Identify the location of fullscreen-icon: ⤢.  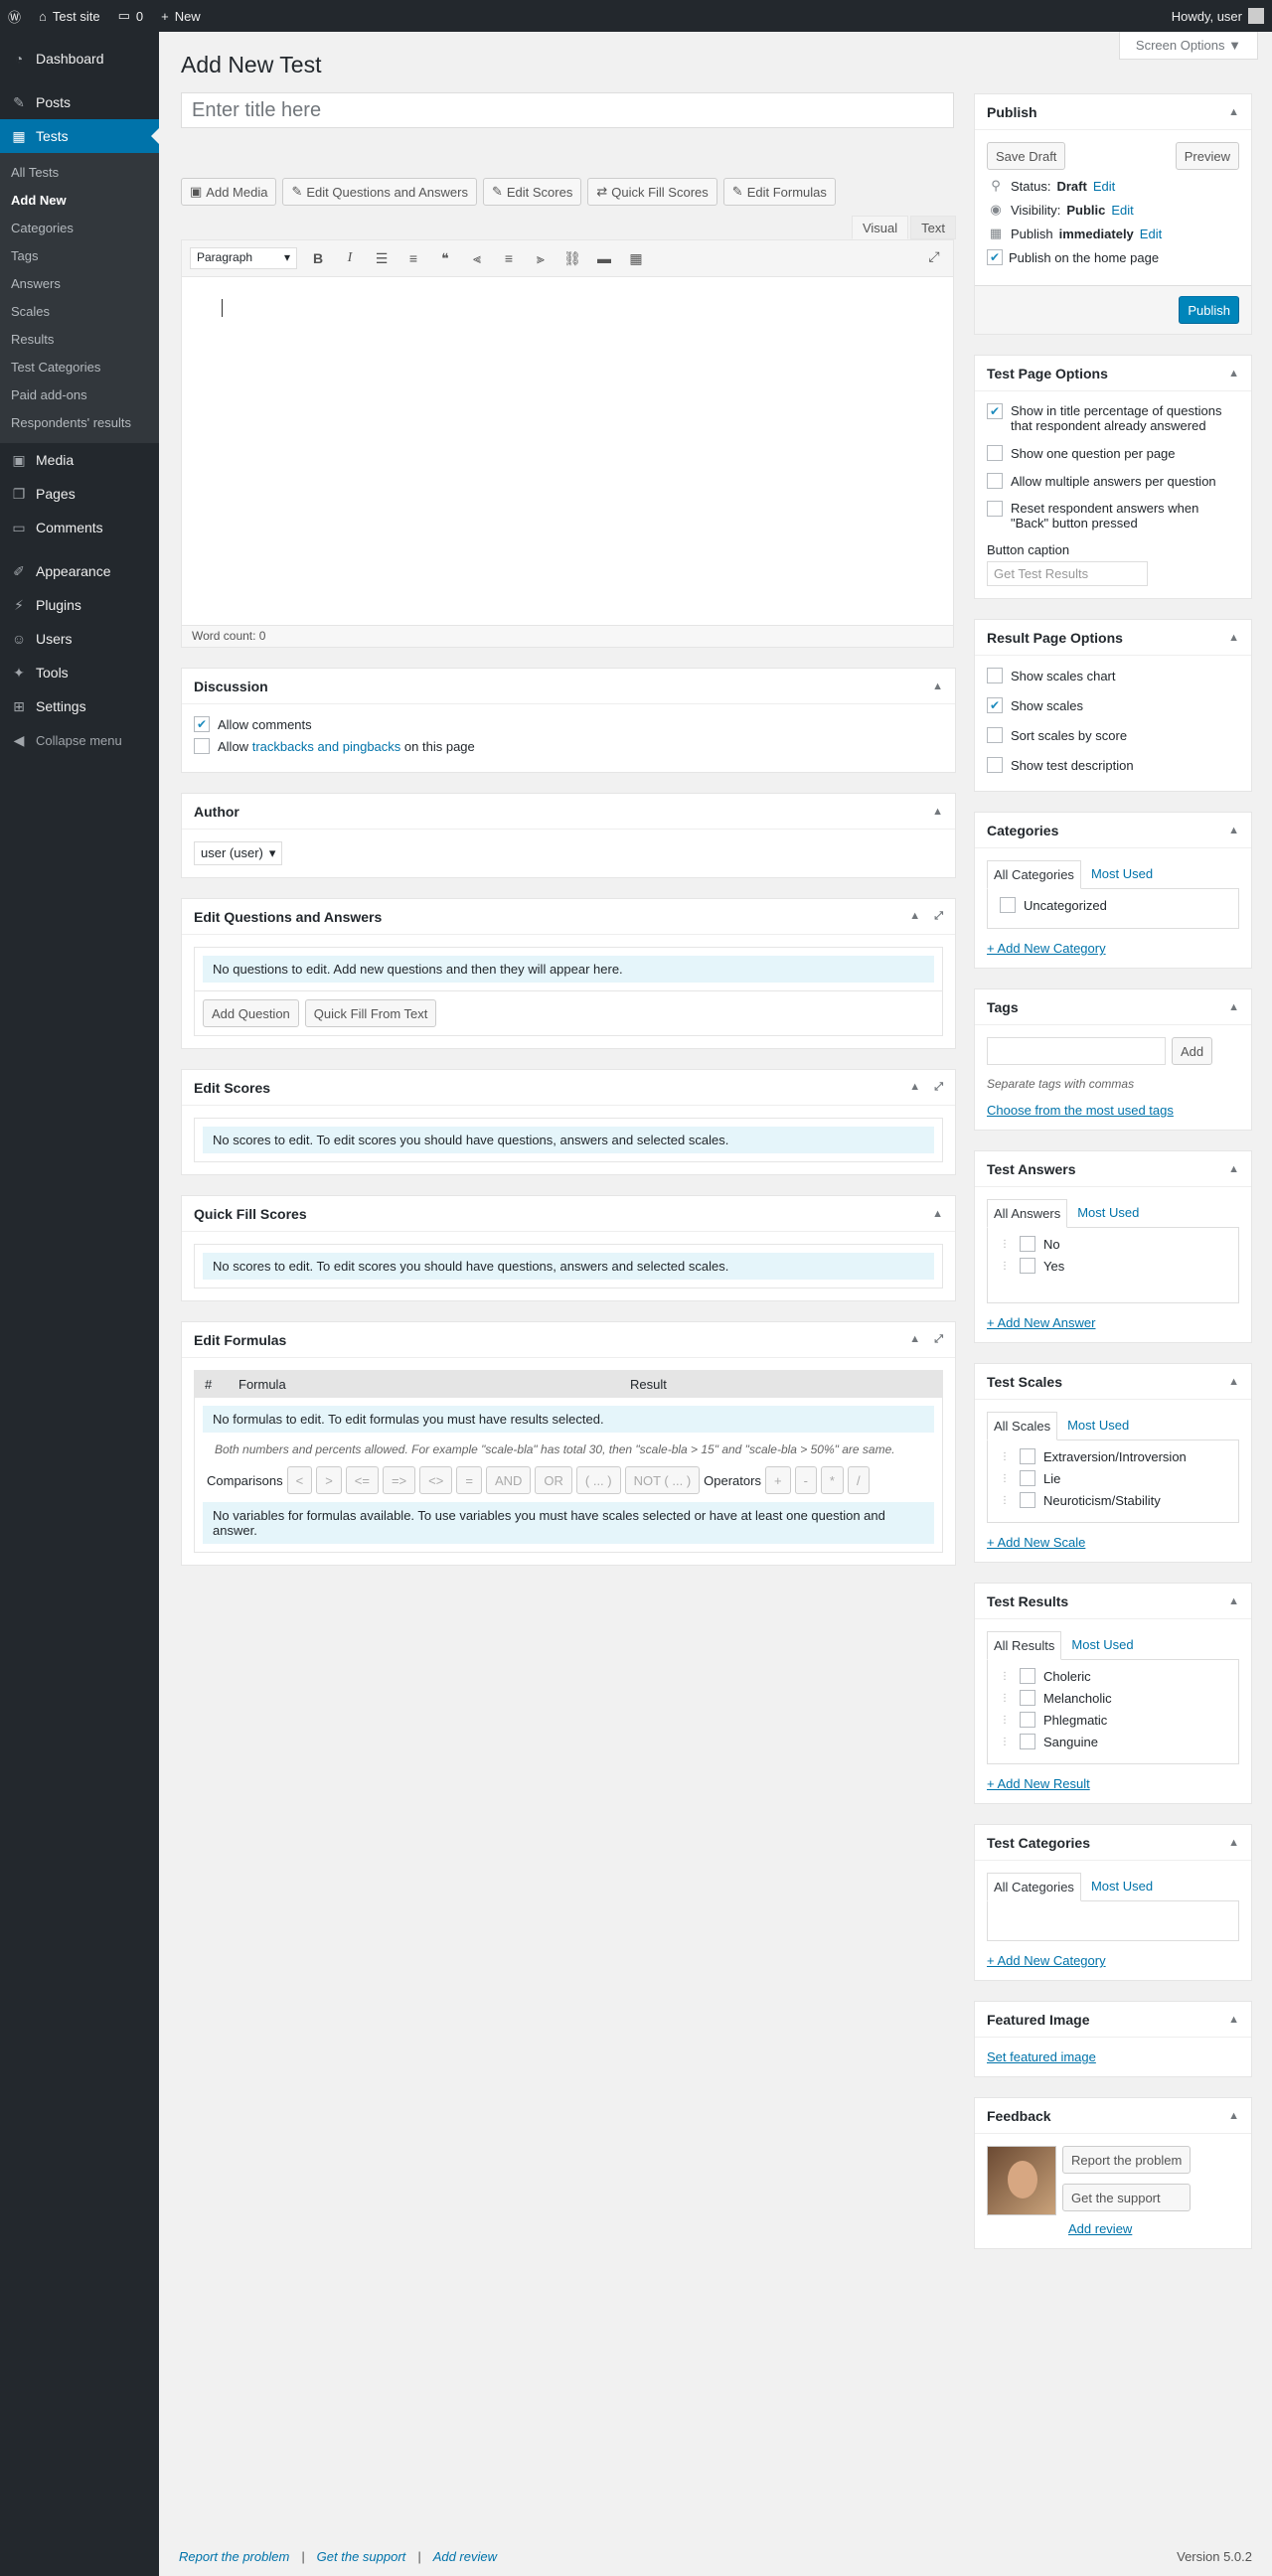
(934, 256).